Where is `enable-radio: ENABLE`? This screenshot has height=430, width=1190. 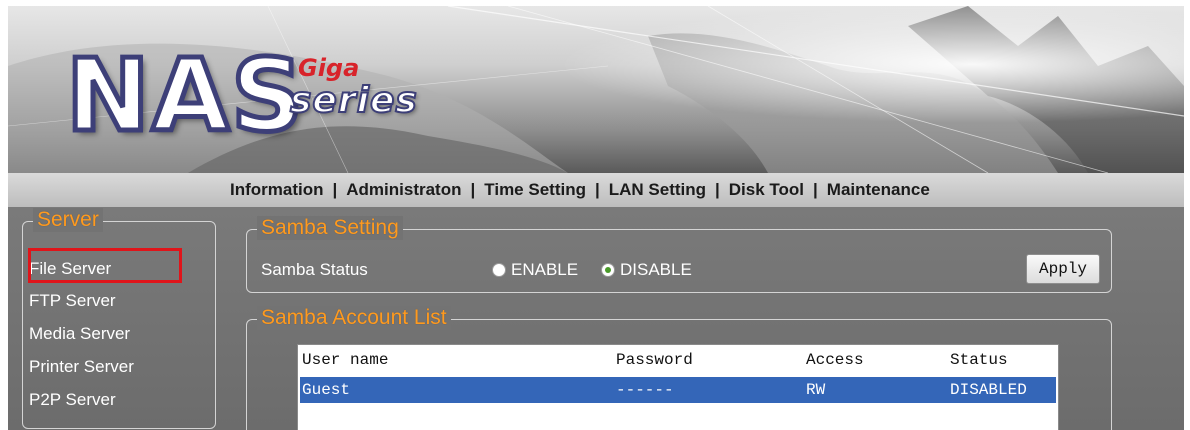 enable-radio: ENABLE is located at coordinates (535, 270).